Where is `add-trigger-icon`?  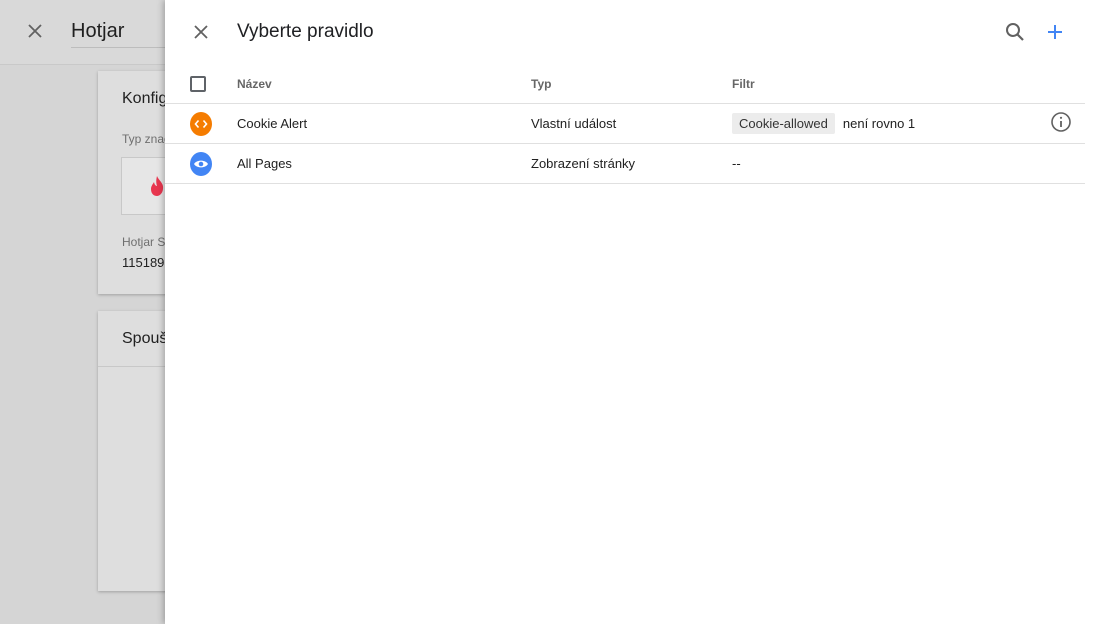
add-trigger-icon is located at coordinates (1055, 32).